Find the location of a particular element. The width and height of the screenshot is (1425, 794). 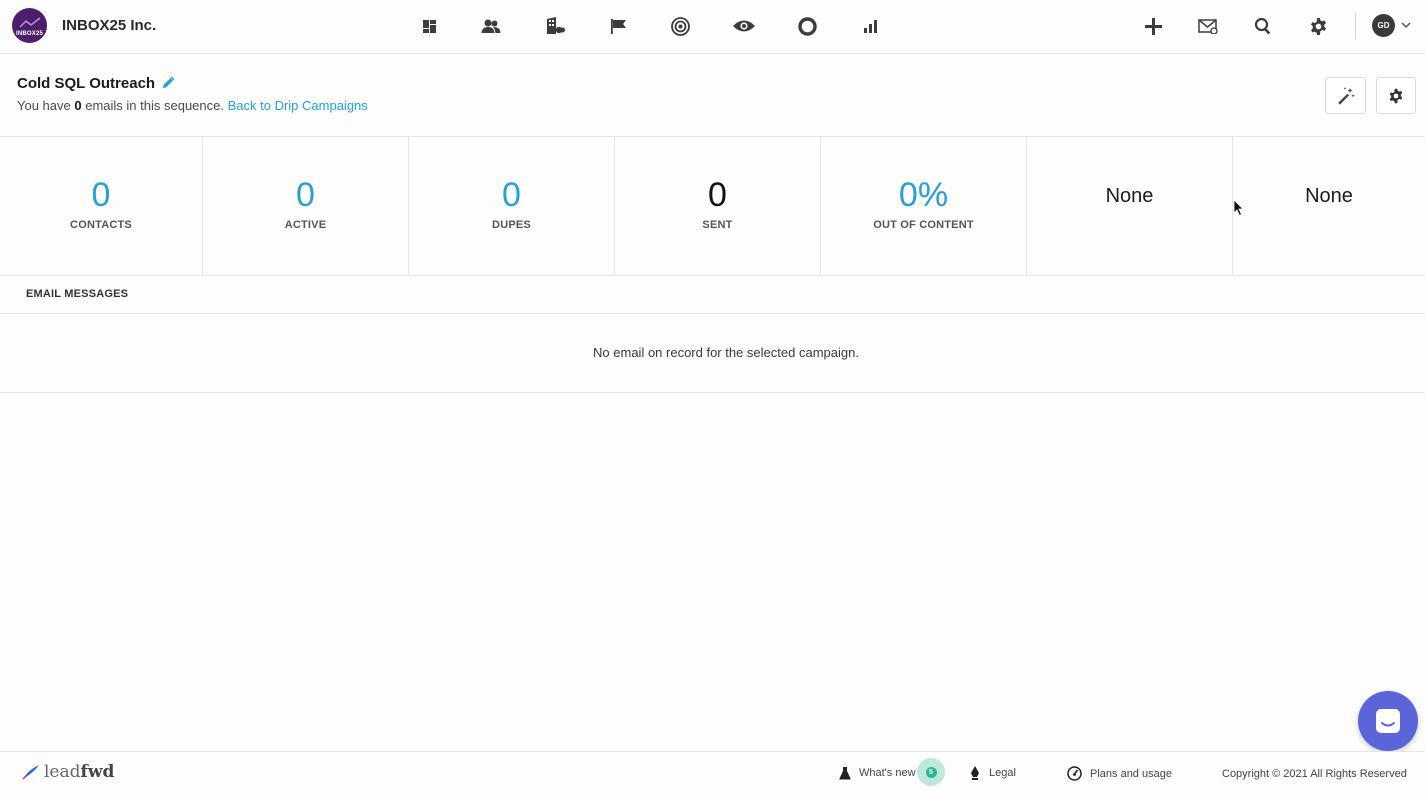

stat-dupes: 0 DUPES is located at coordinates (512, 206).